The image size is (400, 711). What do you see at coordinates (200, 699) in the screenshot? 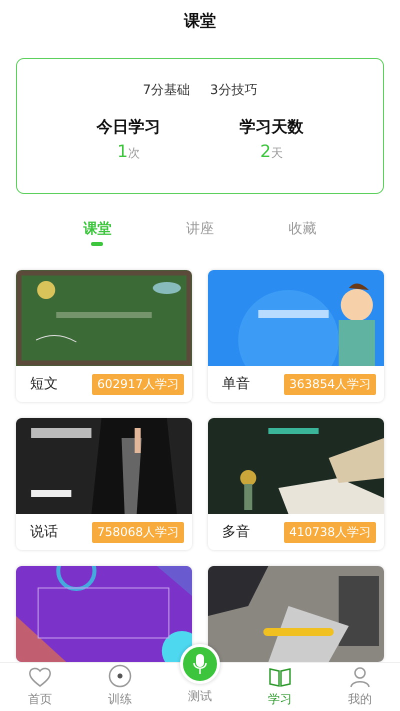
I see `nav-item: 测试` at bounding box center [200, 699].